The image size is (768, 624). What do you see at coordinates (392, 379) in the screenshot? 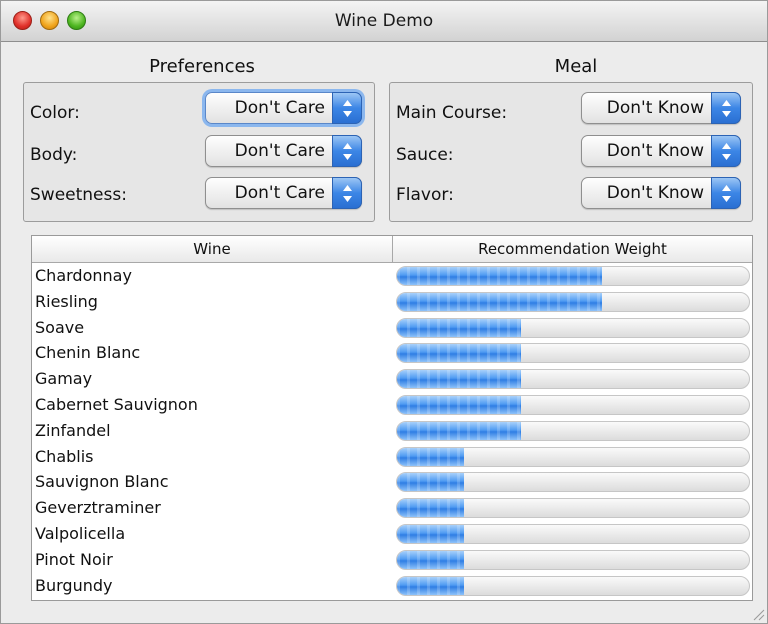
I see `table-row: Gamay` at bounding box center [392, 379].